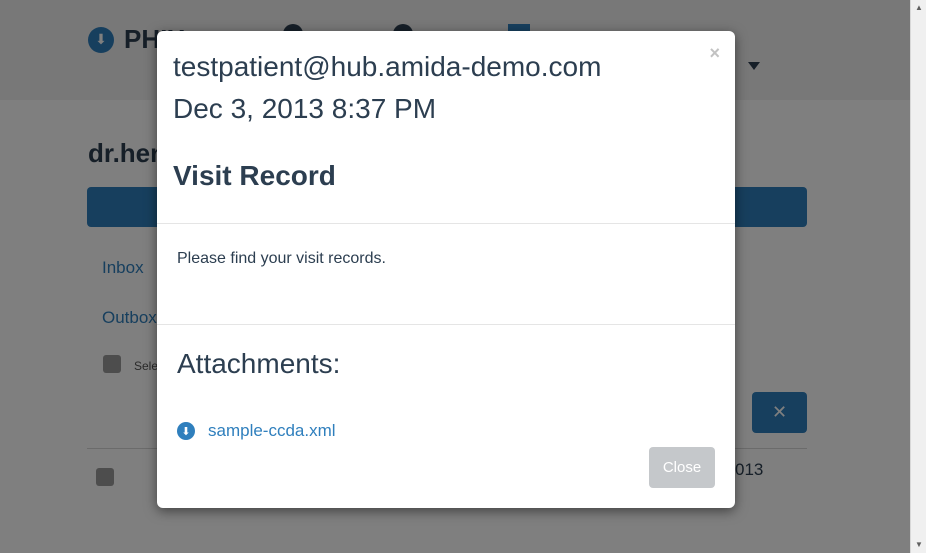 The width and height of the screenshot is (926, 553). I want to click on close-button: Close, so click(682, 467).